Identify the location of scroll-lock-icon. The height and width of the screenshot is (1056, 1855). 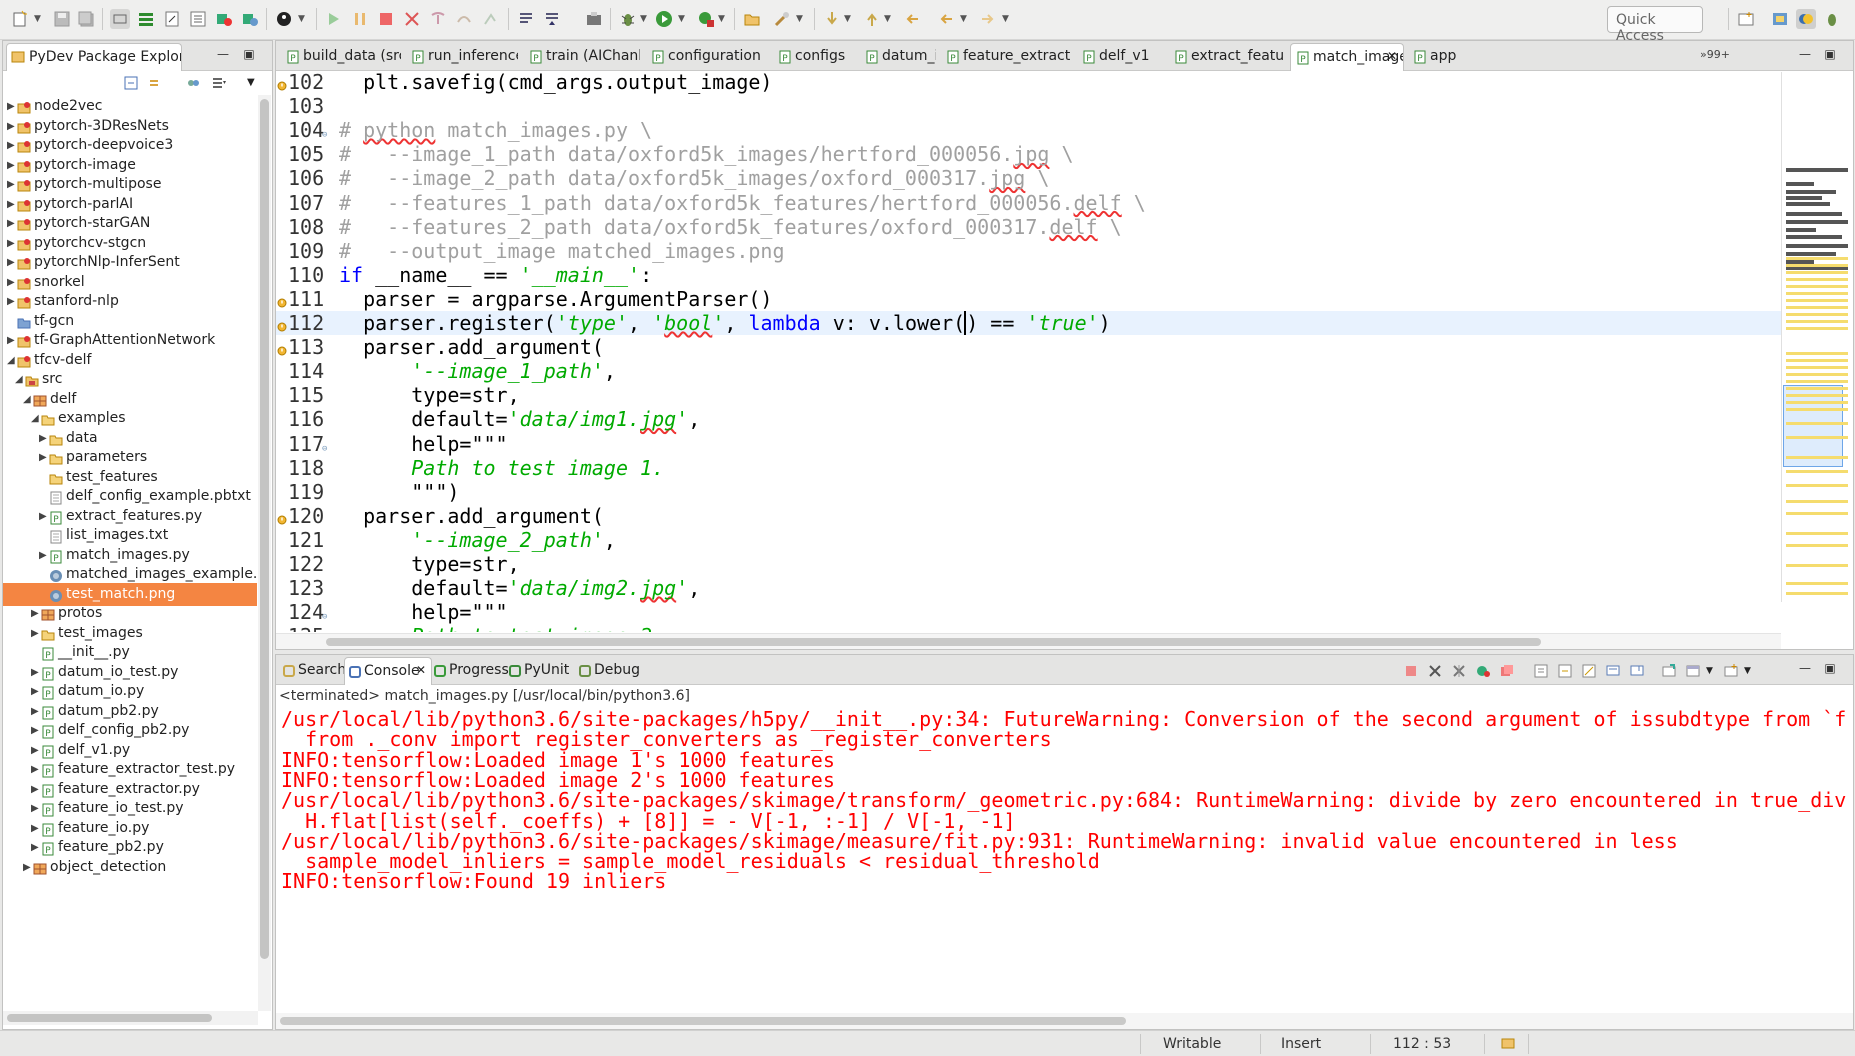
(1541, 671).